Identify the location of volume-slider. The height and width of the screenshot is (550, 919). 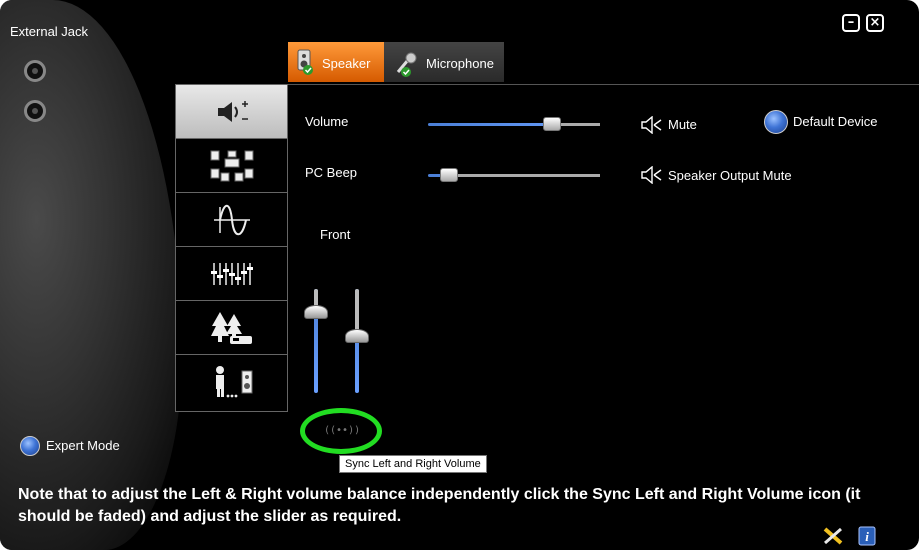
(514, 124).